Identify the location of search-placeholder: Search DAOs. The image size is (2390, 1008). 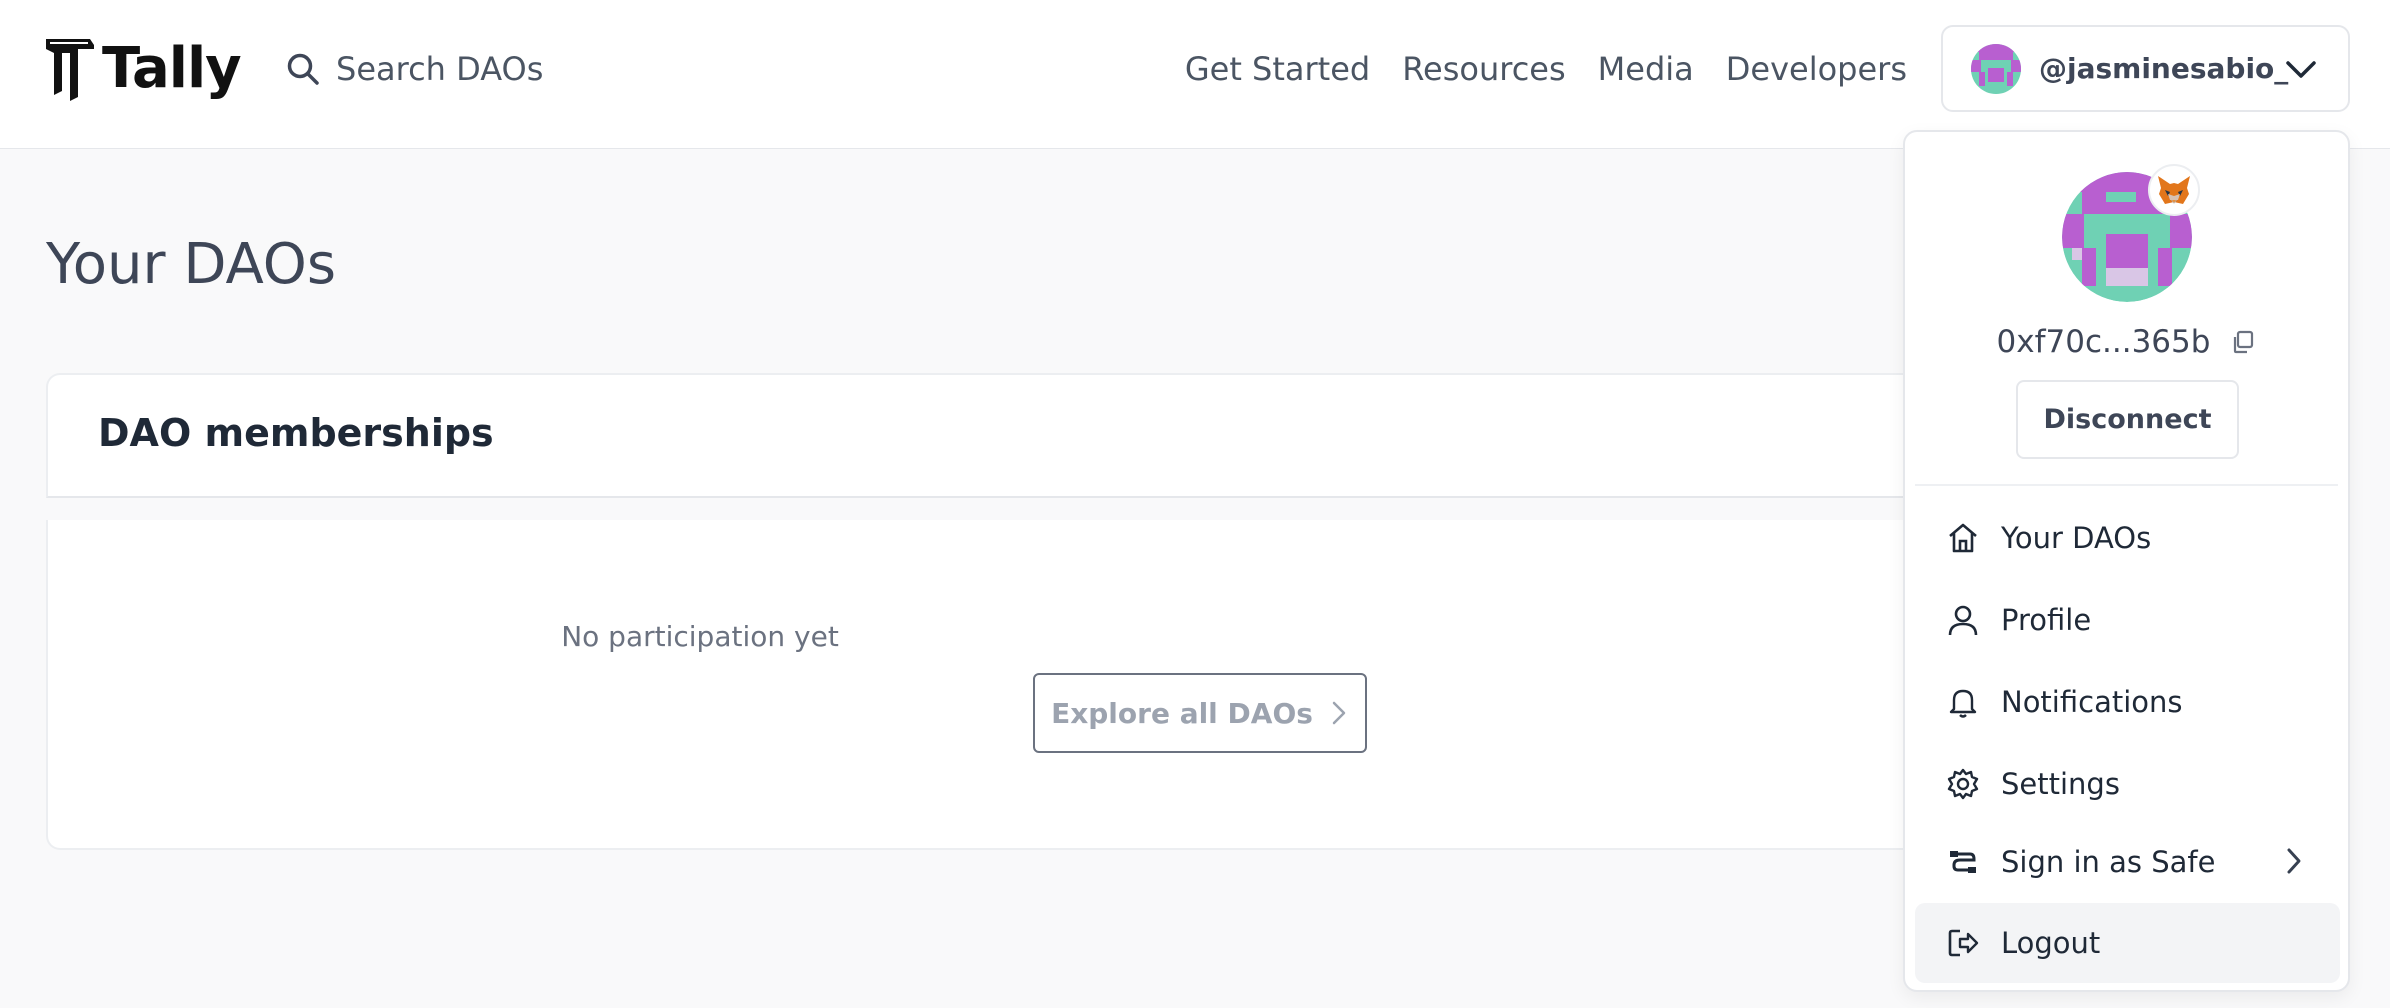
(440, 69).